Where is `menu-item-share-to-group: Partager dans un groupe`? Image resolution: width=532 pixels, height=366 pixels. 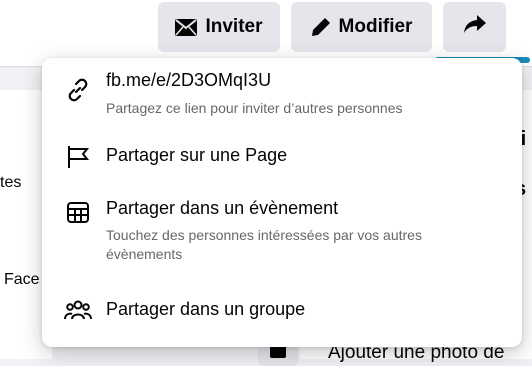
menu-item-share-to-group: Partager dans un groupe is located at coordinates (282, 312).